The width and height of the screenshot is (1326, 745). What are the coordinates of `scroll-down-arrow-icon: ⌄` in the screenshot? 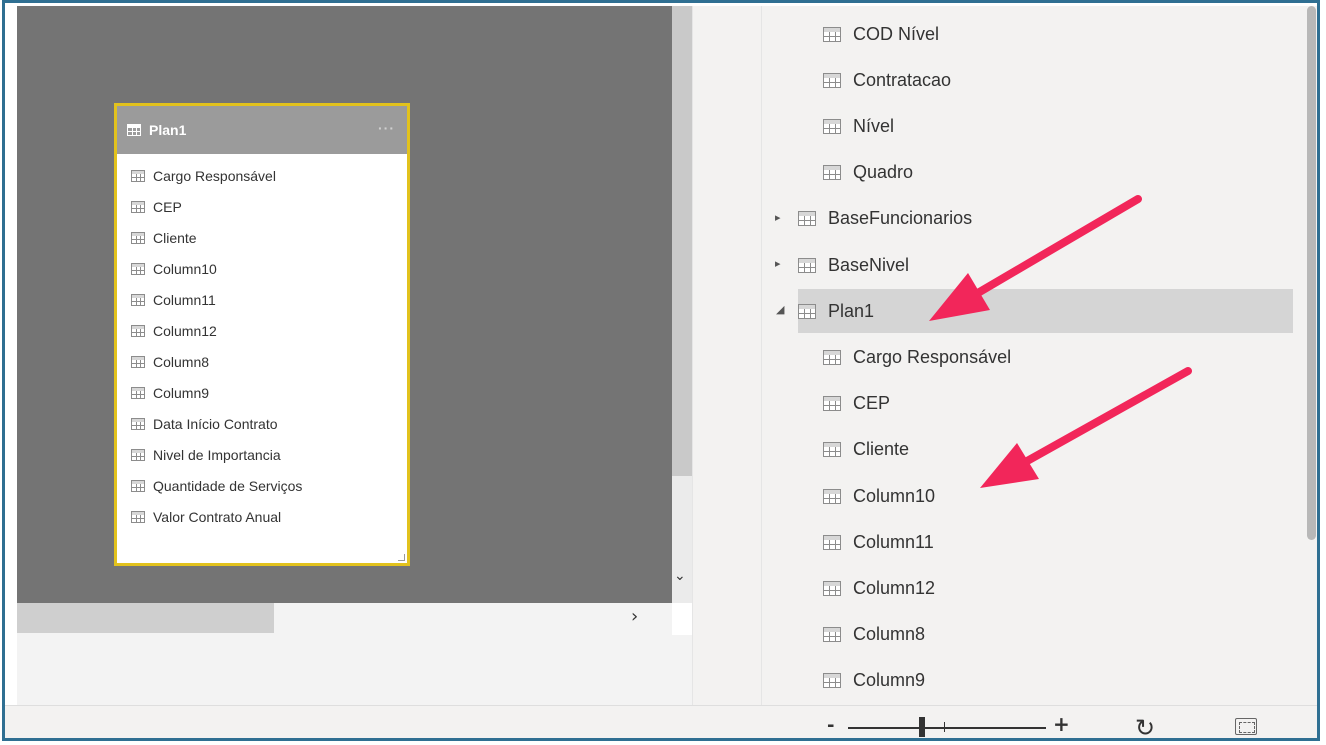 It's located at (680, 576).